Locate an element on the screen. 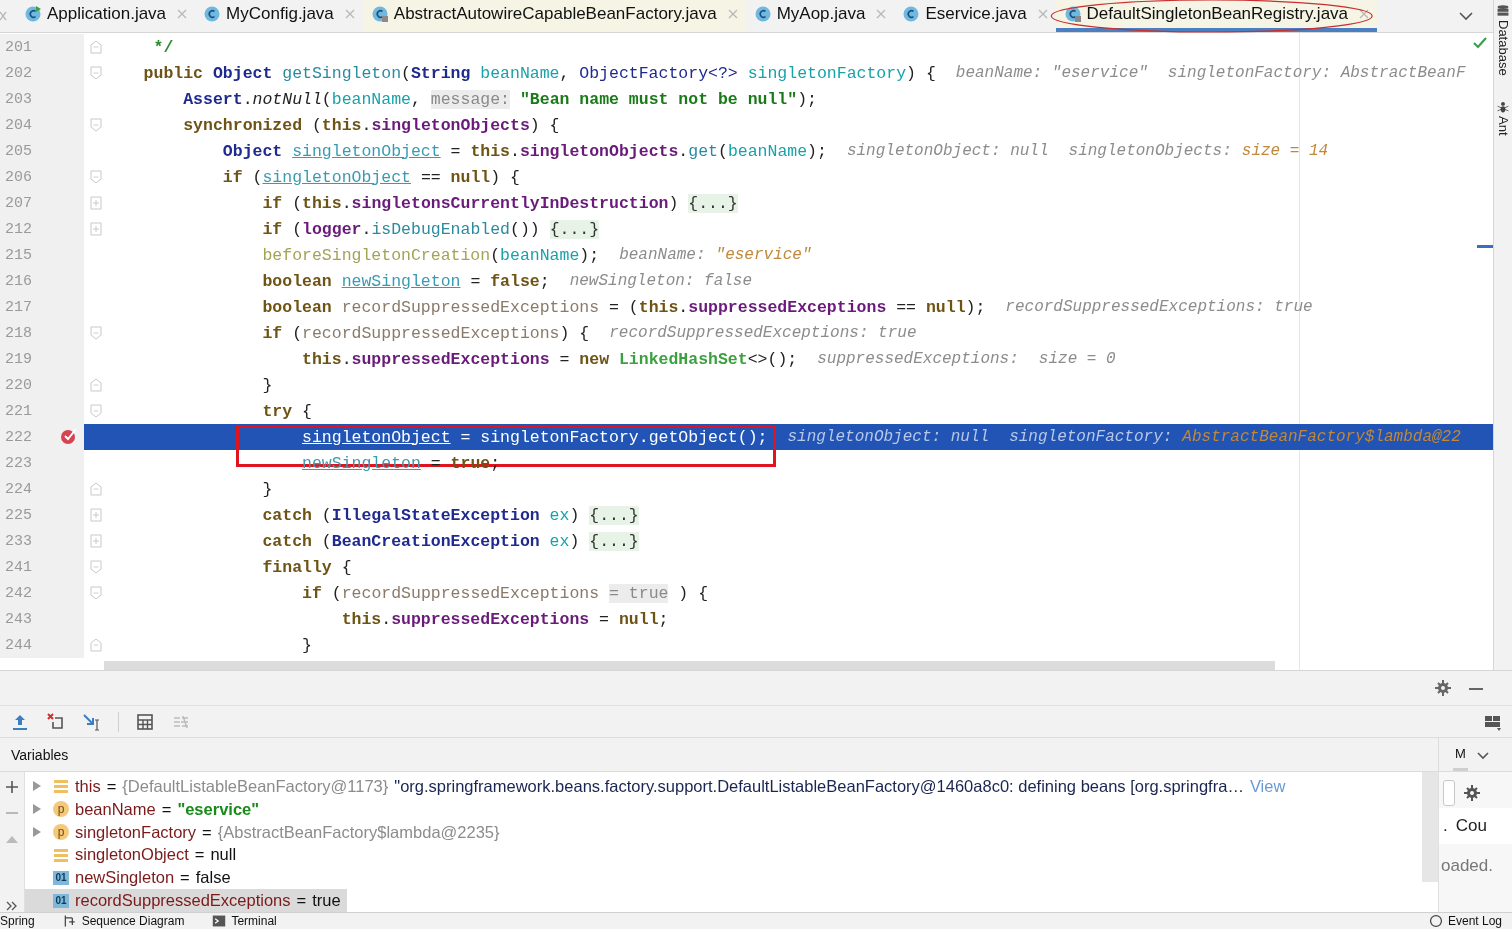 The image size is (1512, 929). tool-window-button: Spring is located at coordinates (17, 921).